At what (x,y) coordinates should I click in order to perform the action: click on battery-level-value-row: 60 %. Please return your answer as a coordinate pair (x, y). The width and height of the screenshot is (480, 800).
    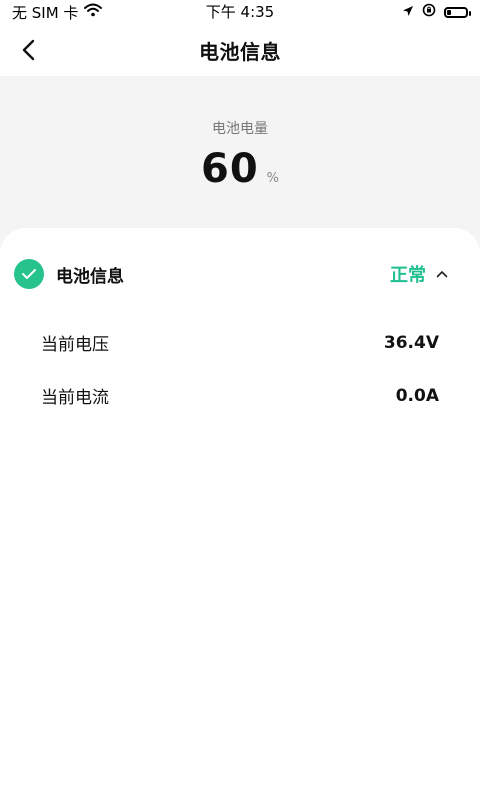
    Looking at the image, I should click on (240, 169).